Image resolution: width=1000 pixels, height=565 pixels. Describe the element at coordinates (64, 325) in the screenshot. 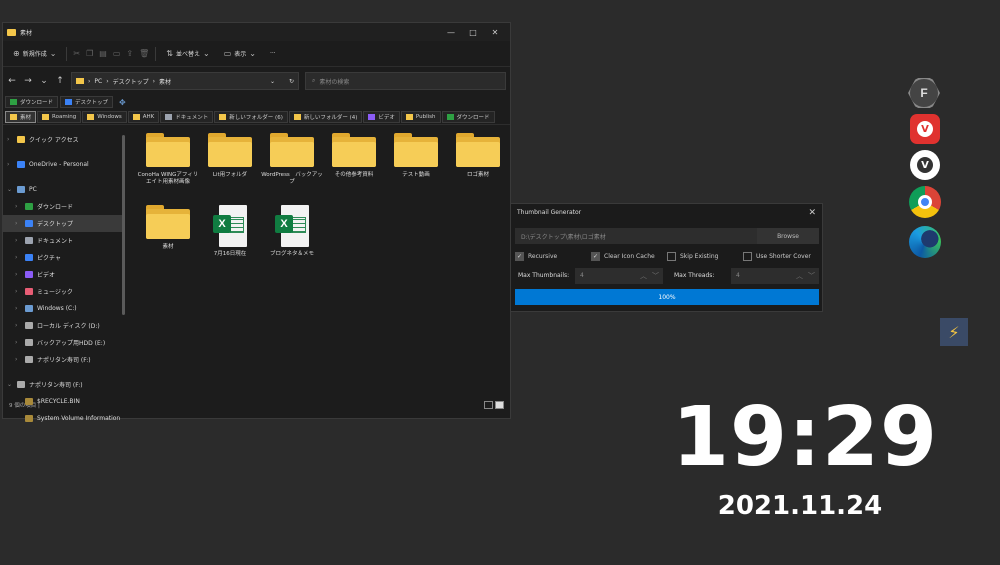

I see `sidebar-item: › ローカル ディスク (D:)` at that location.